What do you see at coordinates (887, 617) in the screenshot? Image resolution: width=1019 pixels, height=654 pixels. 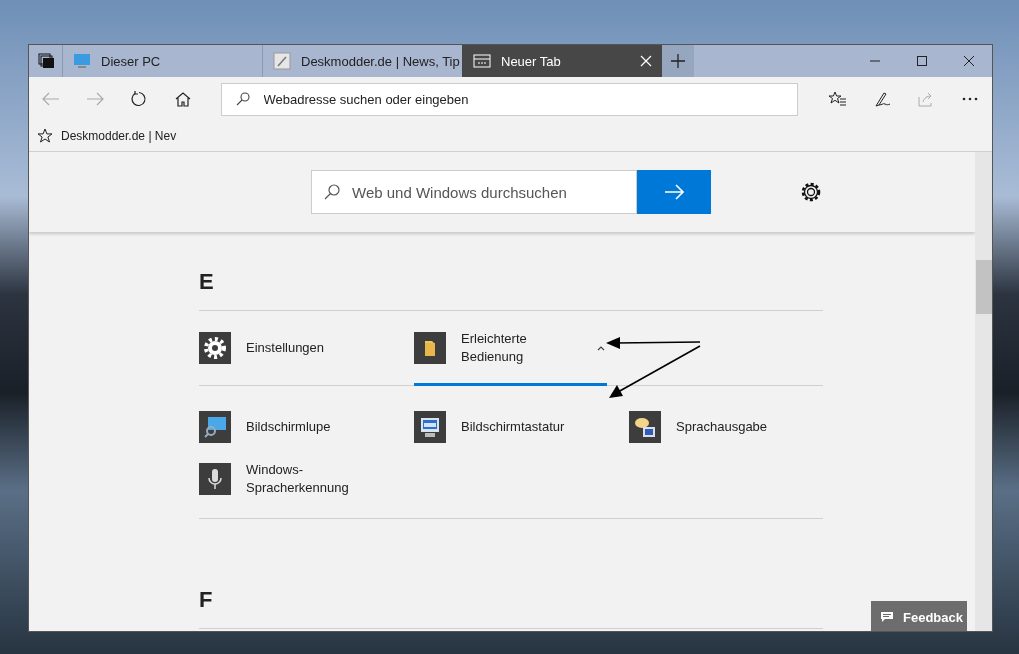 I see `message-icon` at bounding box center [887, 617].